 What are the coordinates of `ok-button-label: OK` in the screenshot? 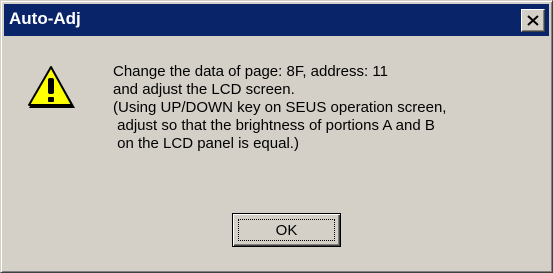 It's located at (286, 230).